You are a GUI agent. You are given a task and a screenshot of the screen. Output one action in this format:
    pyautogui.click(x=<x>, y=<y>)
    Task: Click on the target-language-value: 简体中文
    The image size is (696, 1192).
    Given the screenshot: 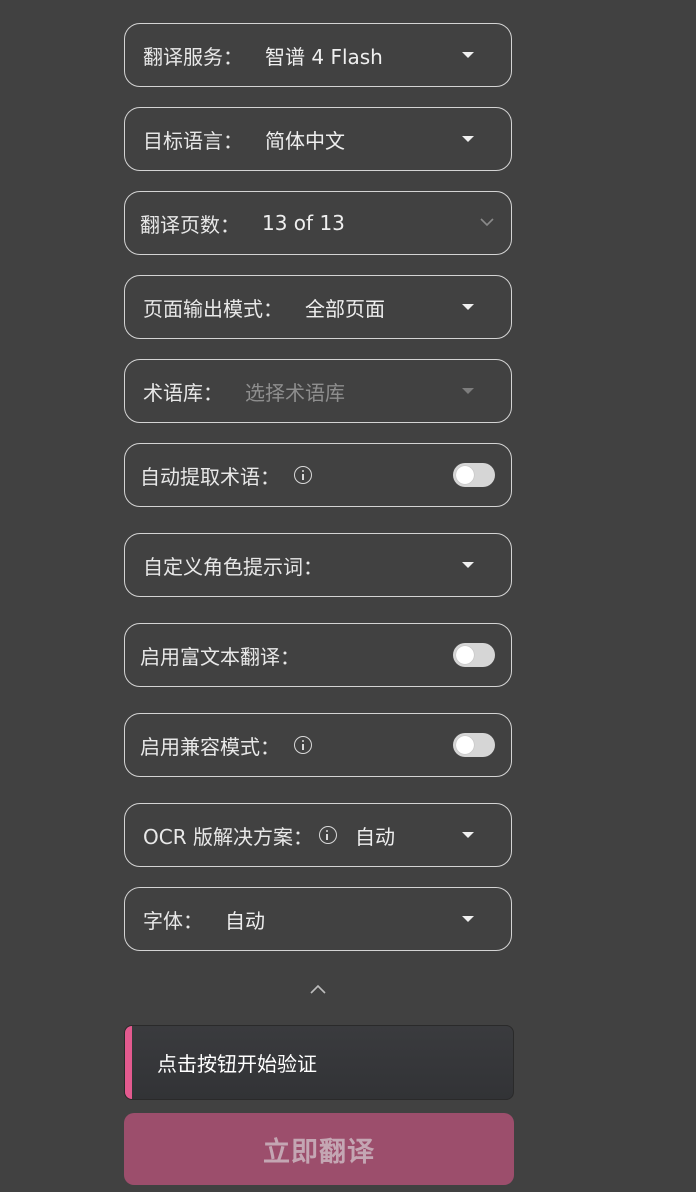 What is the action you would take?
    pyautogui.click(x=305, y=140)
    